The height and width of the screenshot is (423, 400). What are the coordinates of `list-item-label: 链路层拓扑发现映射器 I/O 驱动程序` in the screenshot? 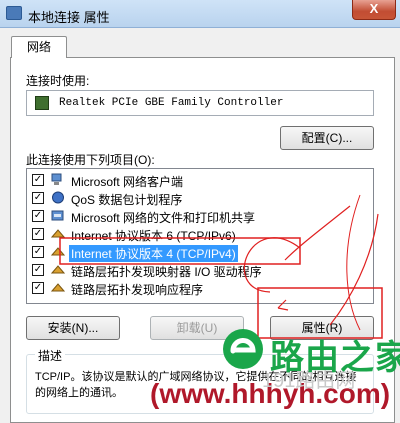 It's located at (166, 272).